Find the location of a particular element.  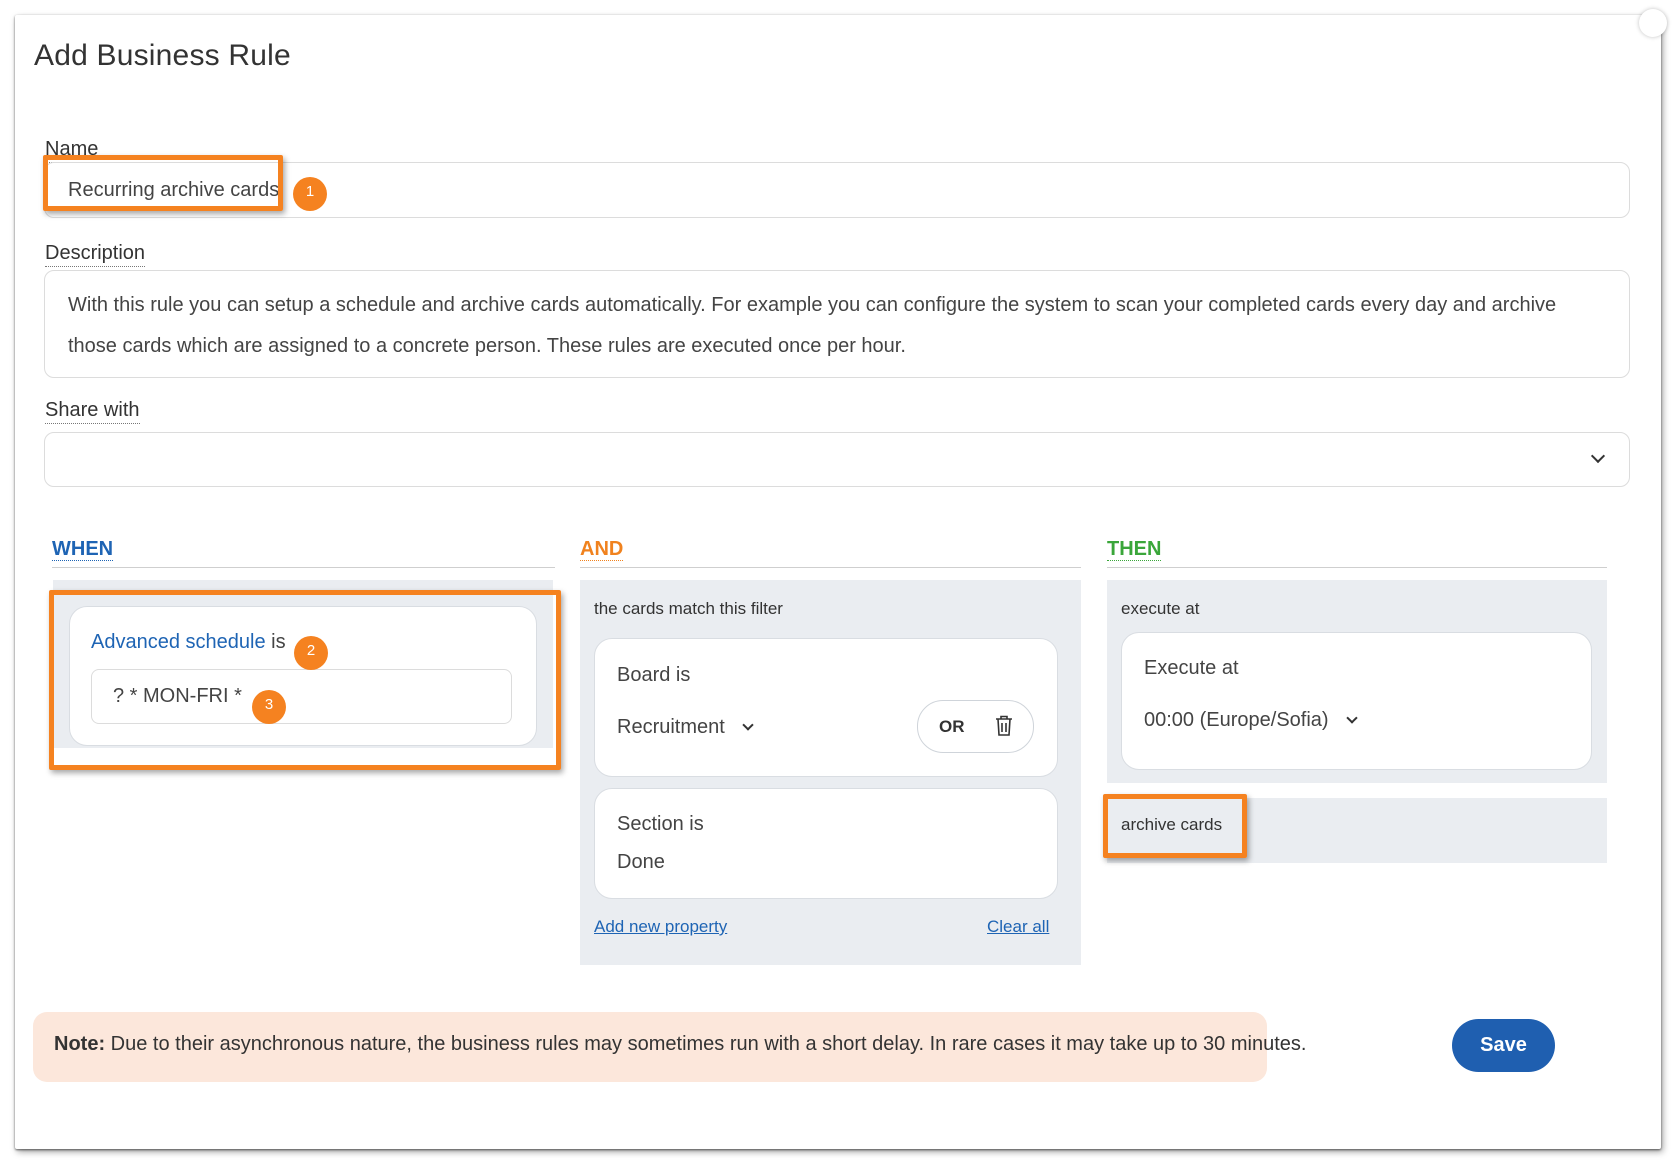

clear-all-link: Clear all is located at coordinates (1018, 927).